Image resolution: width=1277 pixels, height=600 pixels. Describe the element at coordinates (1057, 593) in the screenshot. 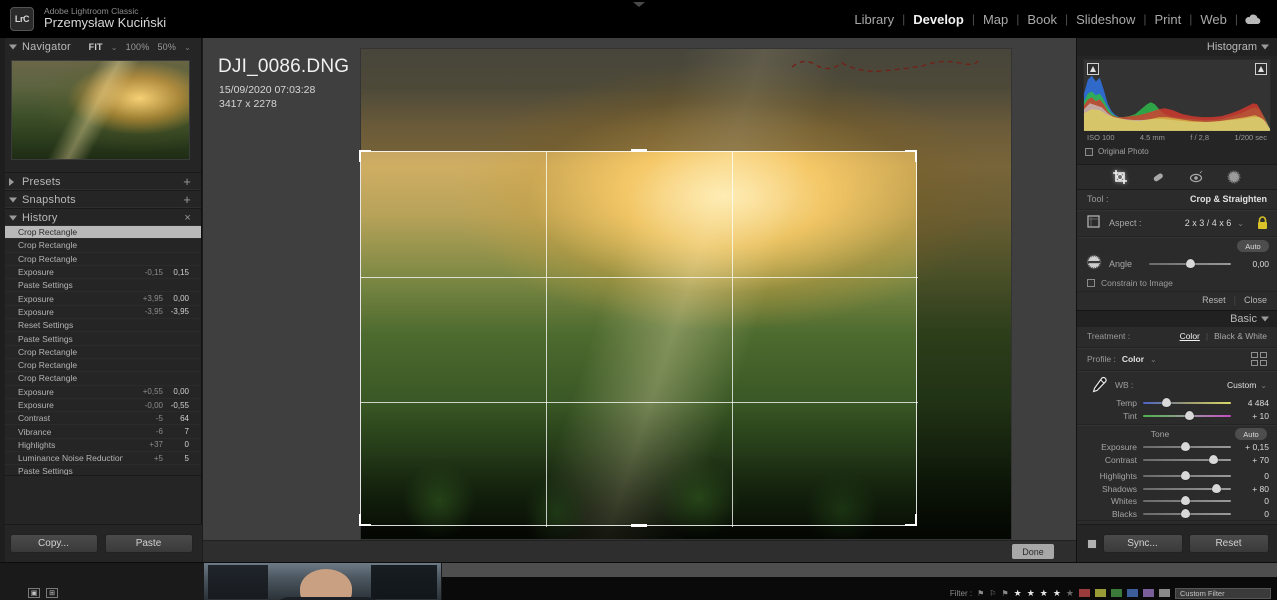

I see `rating-star-4: ★` at that location.